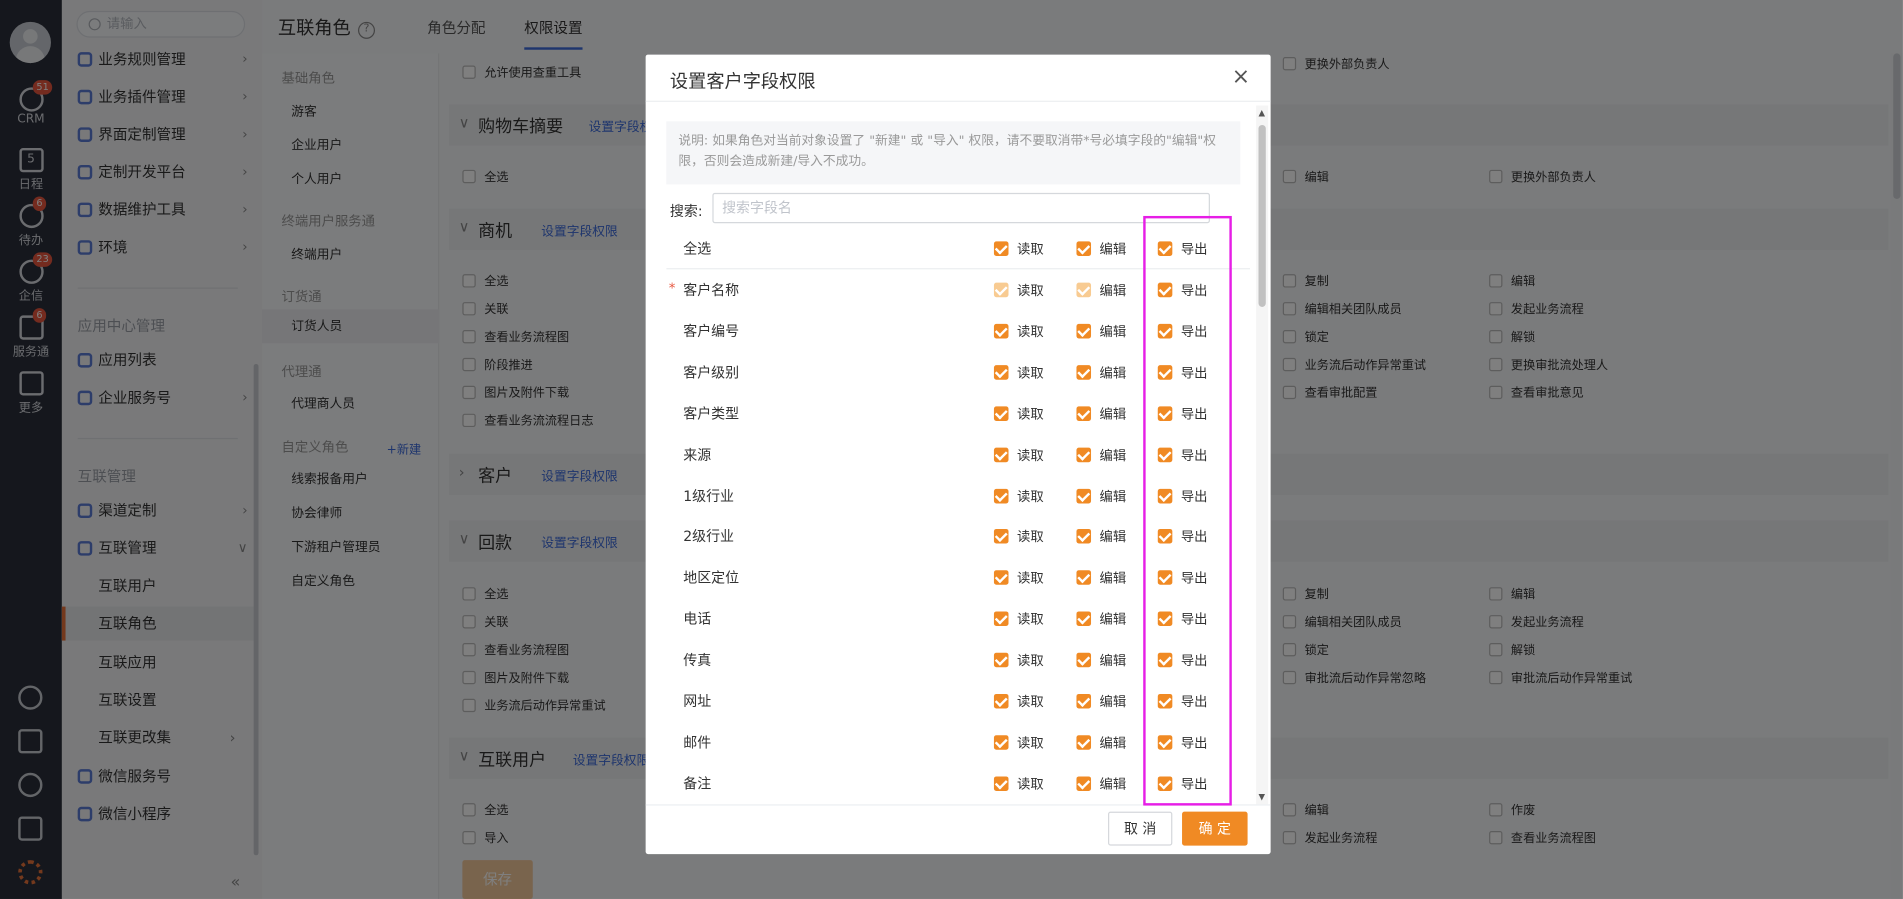 The image size is (1903, 899). I want to click on field-name: 电话, so click(697, 619).